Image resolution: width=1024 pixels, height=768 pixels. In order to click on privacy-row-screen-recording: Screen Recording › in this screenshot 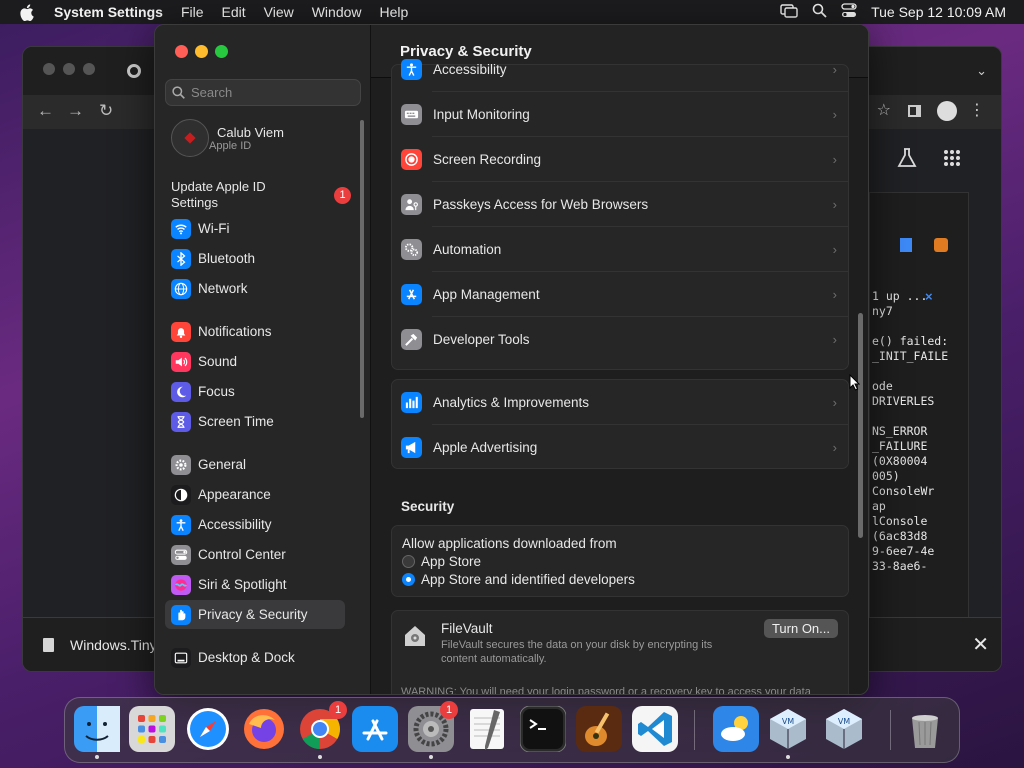, I will do `click(620, 159)`.